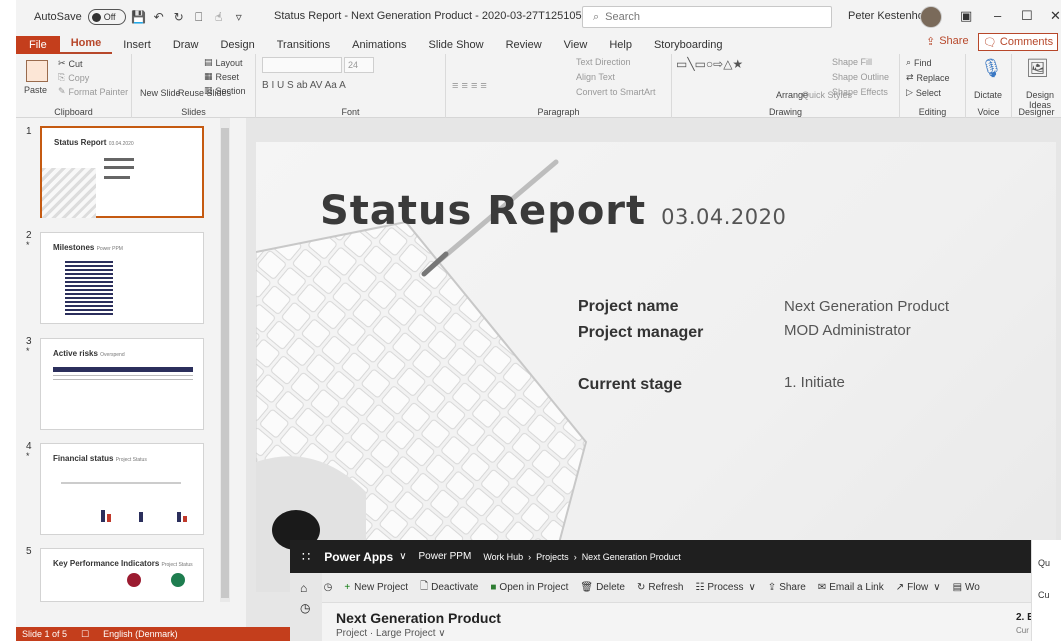 The image size is (1061, 641). I want to click on command-email-link: Email a Link, so click(856, 587).